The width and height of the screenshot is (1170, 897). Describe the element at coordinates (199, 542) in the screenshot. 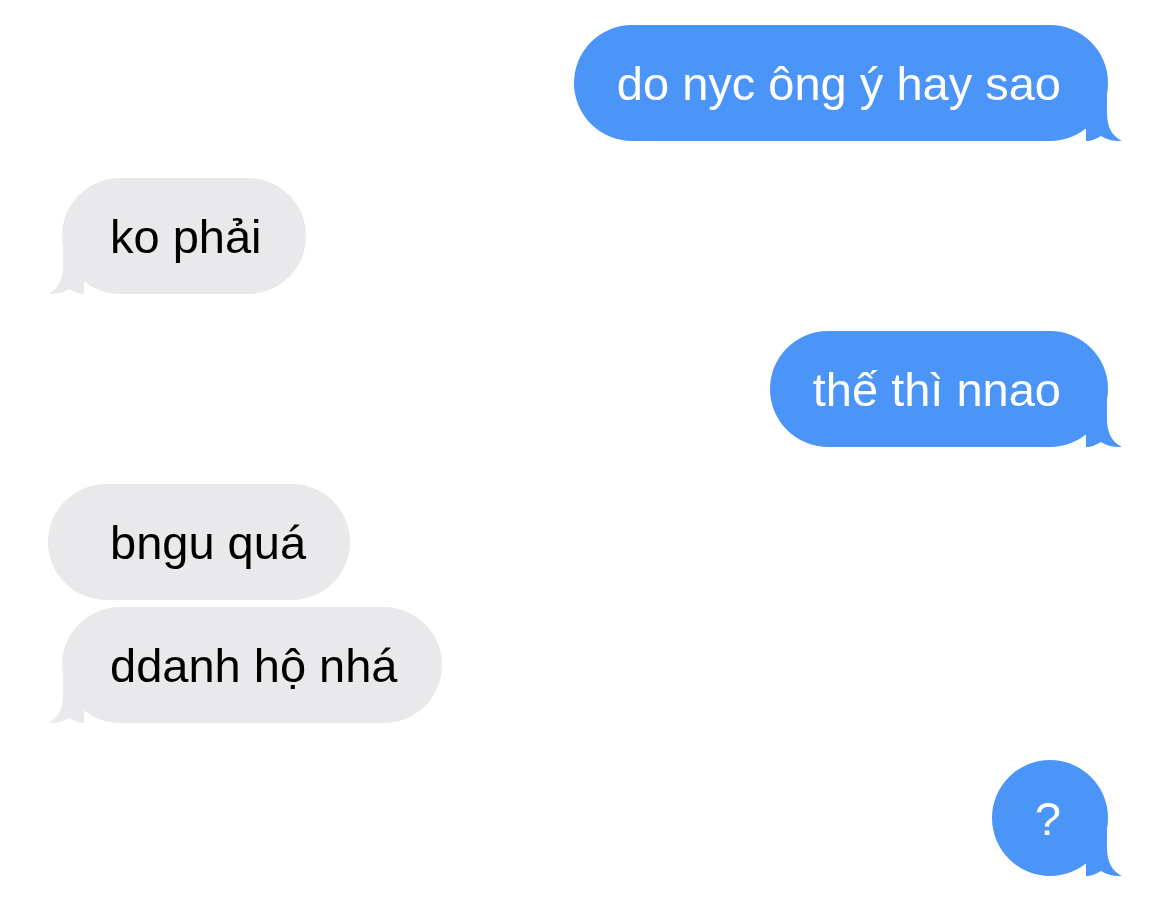

I see `message-bubble: bngu quá` at that location.